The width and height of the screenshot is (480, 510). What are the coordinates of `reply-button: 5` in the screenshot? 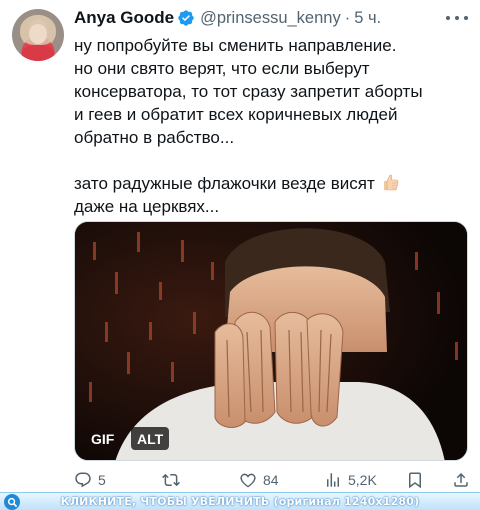 It's located at (90, 480).